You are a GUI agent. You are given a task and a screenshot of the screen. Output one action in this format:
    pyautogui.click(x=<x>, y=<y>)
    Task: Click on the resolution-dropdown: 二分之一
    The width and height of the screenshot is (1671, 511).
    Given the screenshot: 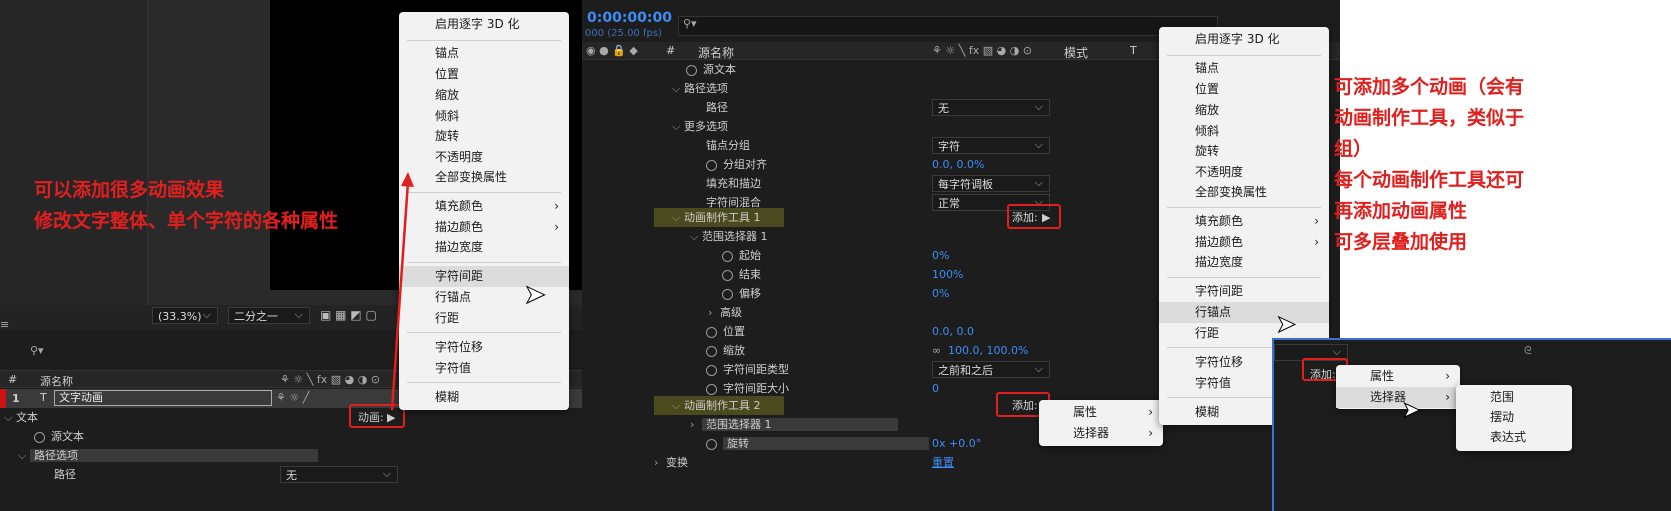 What is the action you would take?
    pyautogui.click(x=269, y=315)
    